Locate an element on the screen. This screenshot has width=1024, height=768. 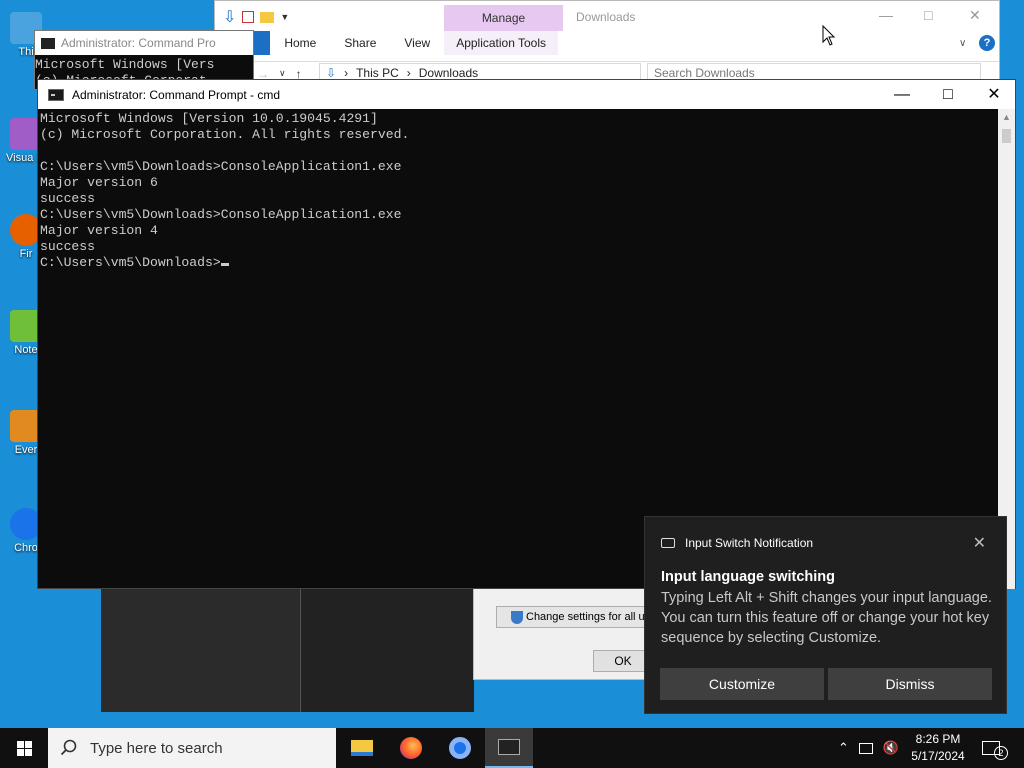
file-explorer-icon is located at coordinates (362, 748).